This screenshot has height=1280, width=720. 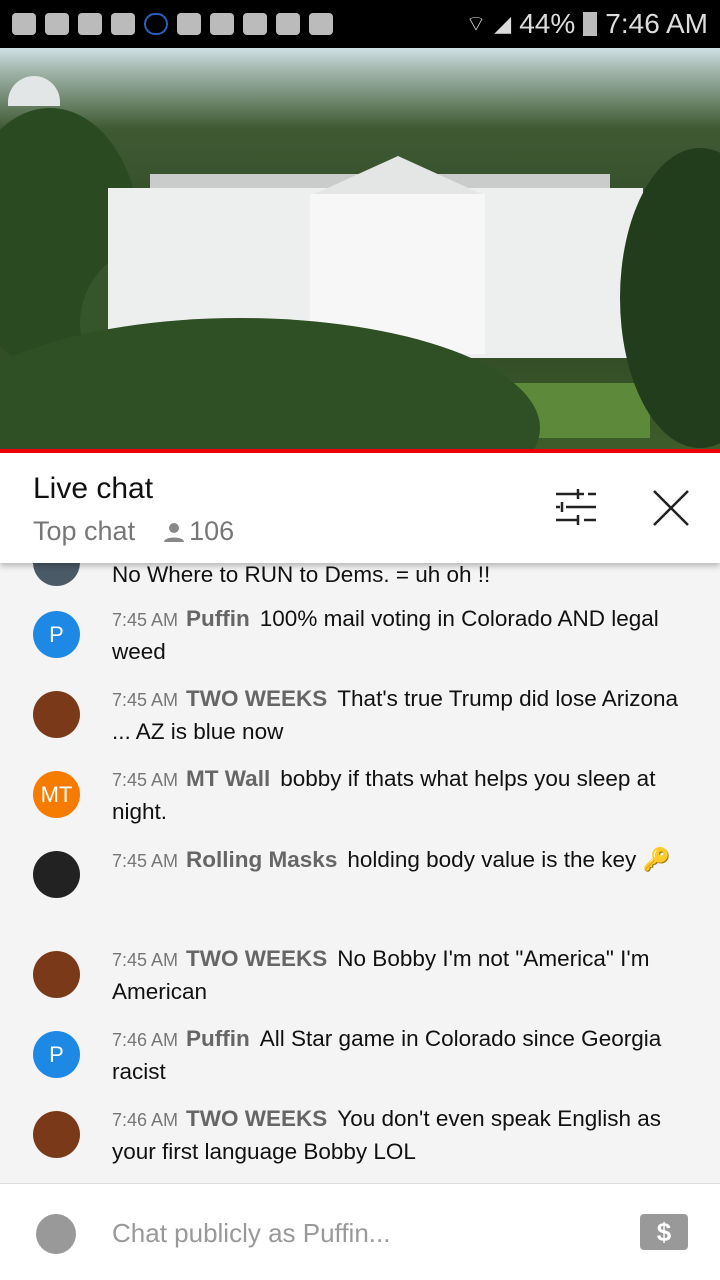 What do you see at coordinates (189, 24) in the screenshot?
I see `folder-icon` at bounding box center [189, 24].